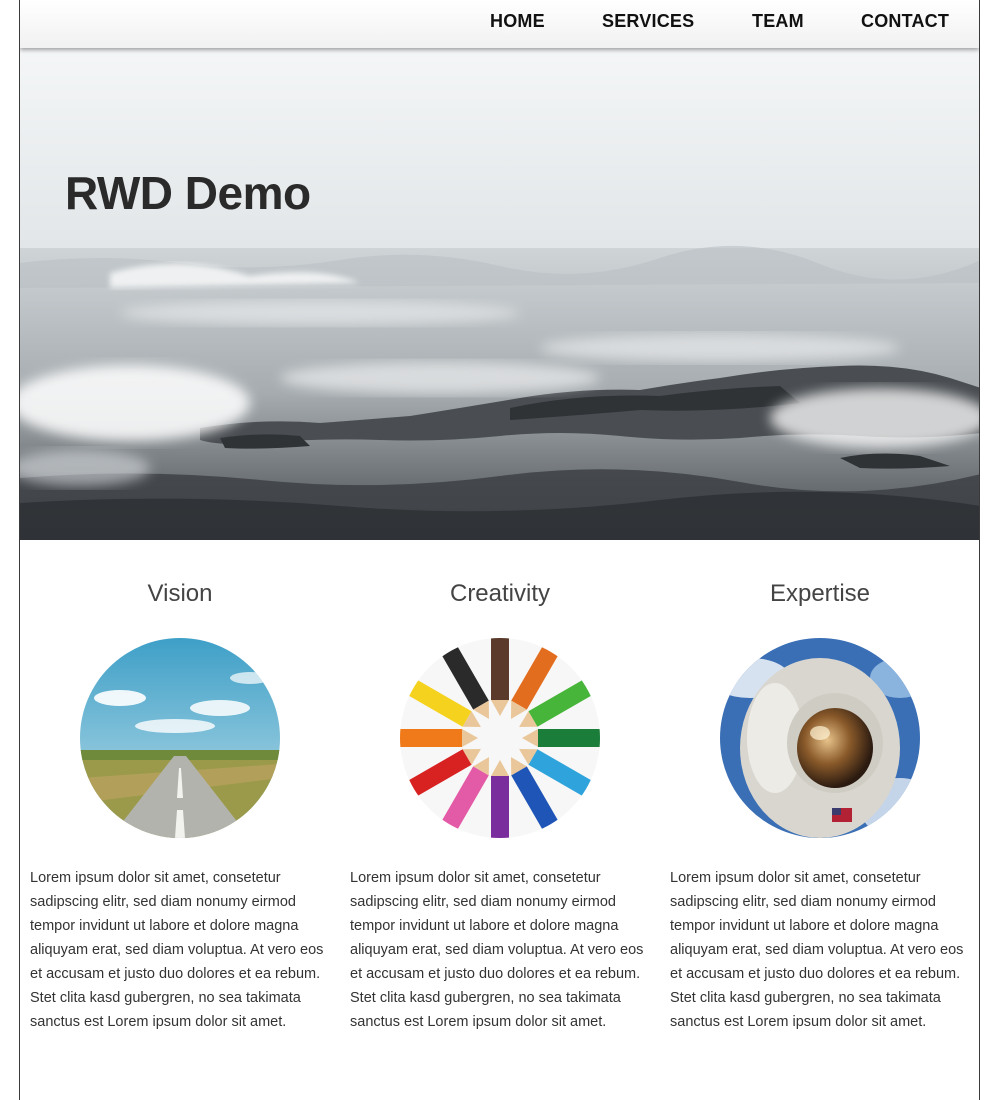 This screenshot has width=1000, height=1100. Describe the element at coordinates (905, 21) in the screenshot. I see `nav-link-contact: CONTACT` at that location.